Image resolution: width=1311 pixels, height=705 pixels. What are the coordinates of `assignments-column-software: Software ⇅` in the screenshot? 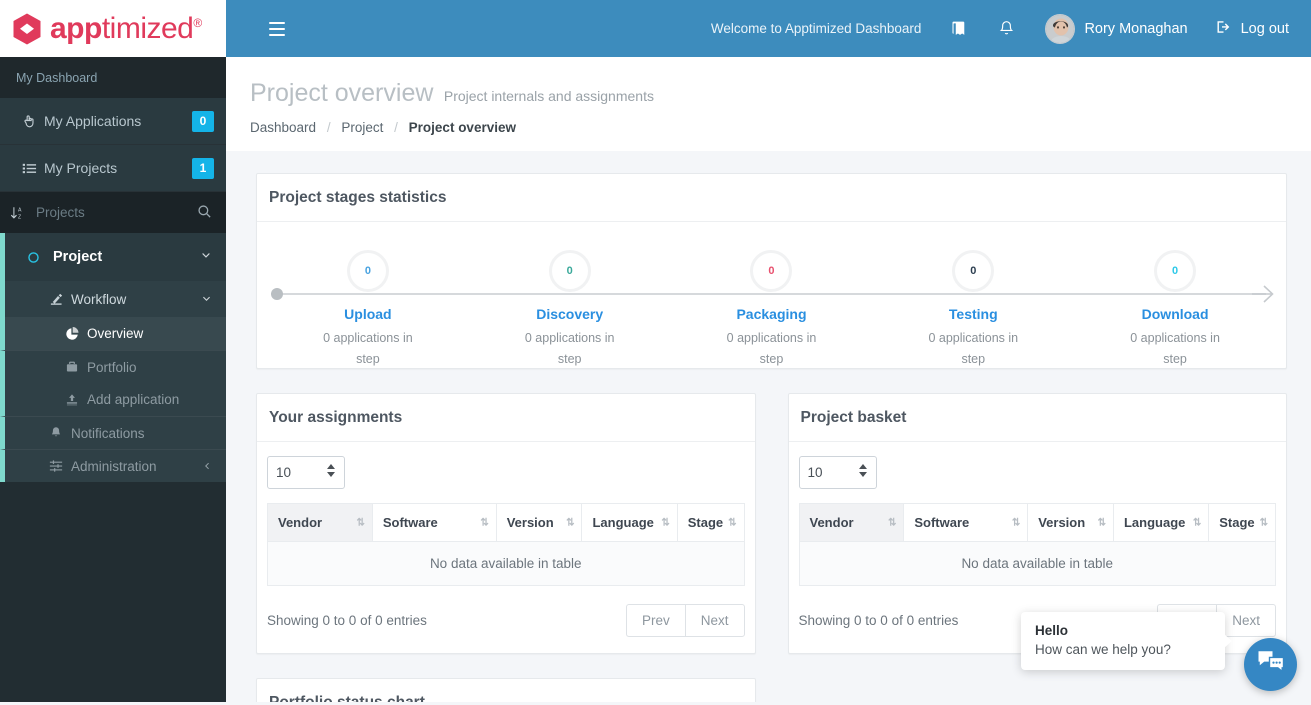 It's located at (434, 522).